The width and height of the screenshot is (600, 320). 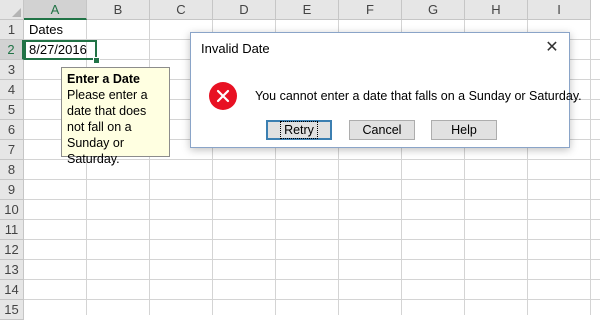 What do you see at coordinates (96, 60) in the screenshot?
I see `fill-handle` at bounding box center [96, 60].